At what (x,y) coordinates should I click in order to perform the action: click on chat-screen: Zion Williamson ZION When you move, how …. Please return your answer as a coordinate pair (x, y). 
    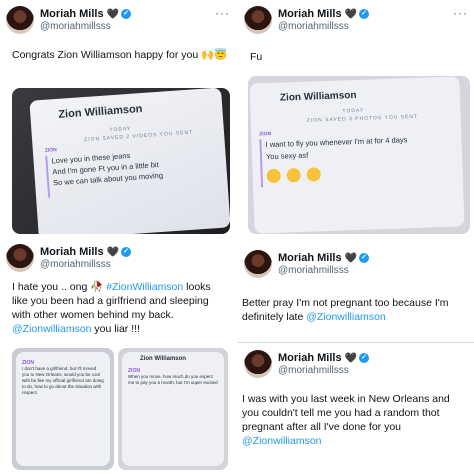
    Looking at the image, I should click on (173, 409).